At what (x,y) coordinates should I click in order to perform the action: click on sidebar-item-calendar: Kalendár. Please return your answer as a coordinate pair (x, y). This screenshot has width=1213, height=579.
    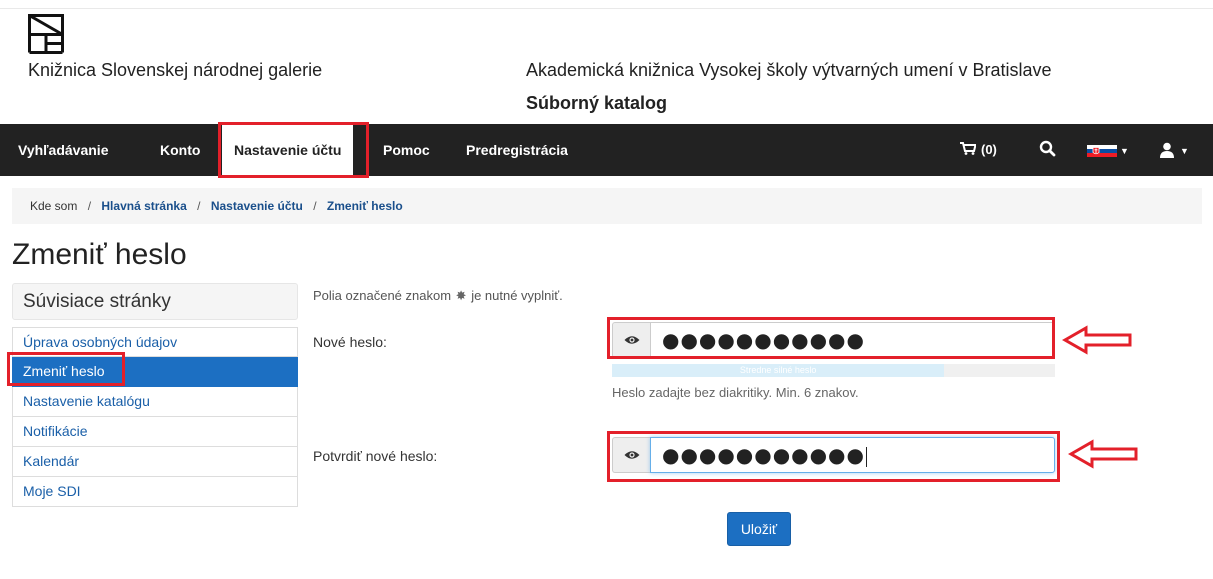
    Looking at the image, I should click on (155, 462).